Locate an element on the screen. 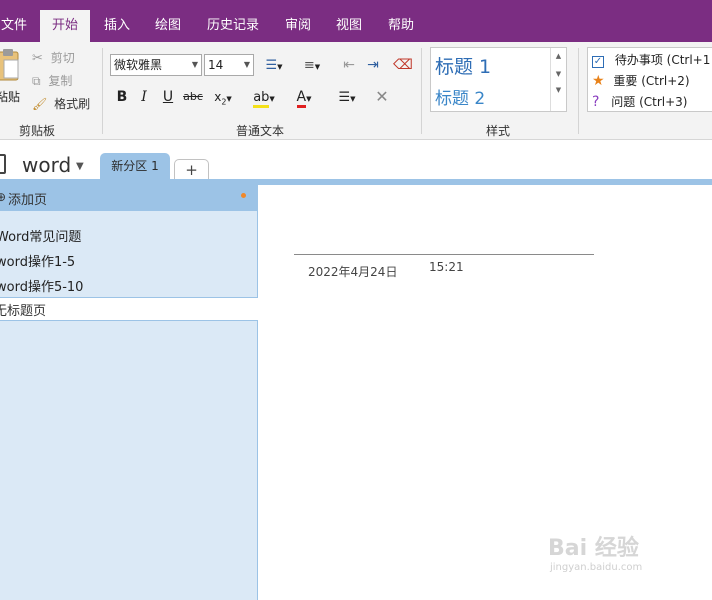 The height and width of the screenshot is (600, 712). cut-button: ✂ 剪切 is located at coordinates (53, 57).